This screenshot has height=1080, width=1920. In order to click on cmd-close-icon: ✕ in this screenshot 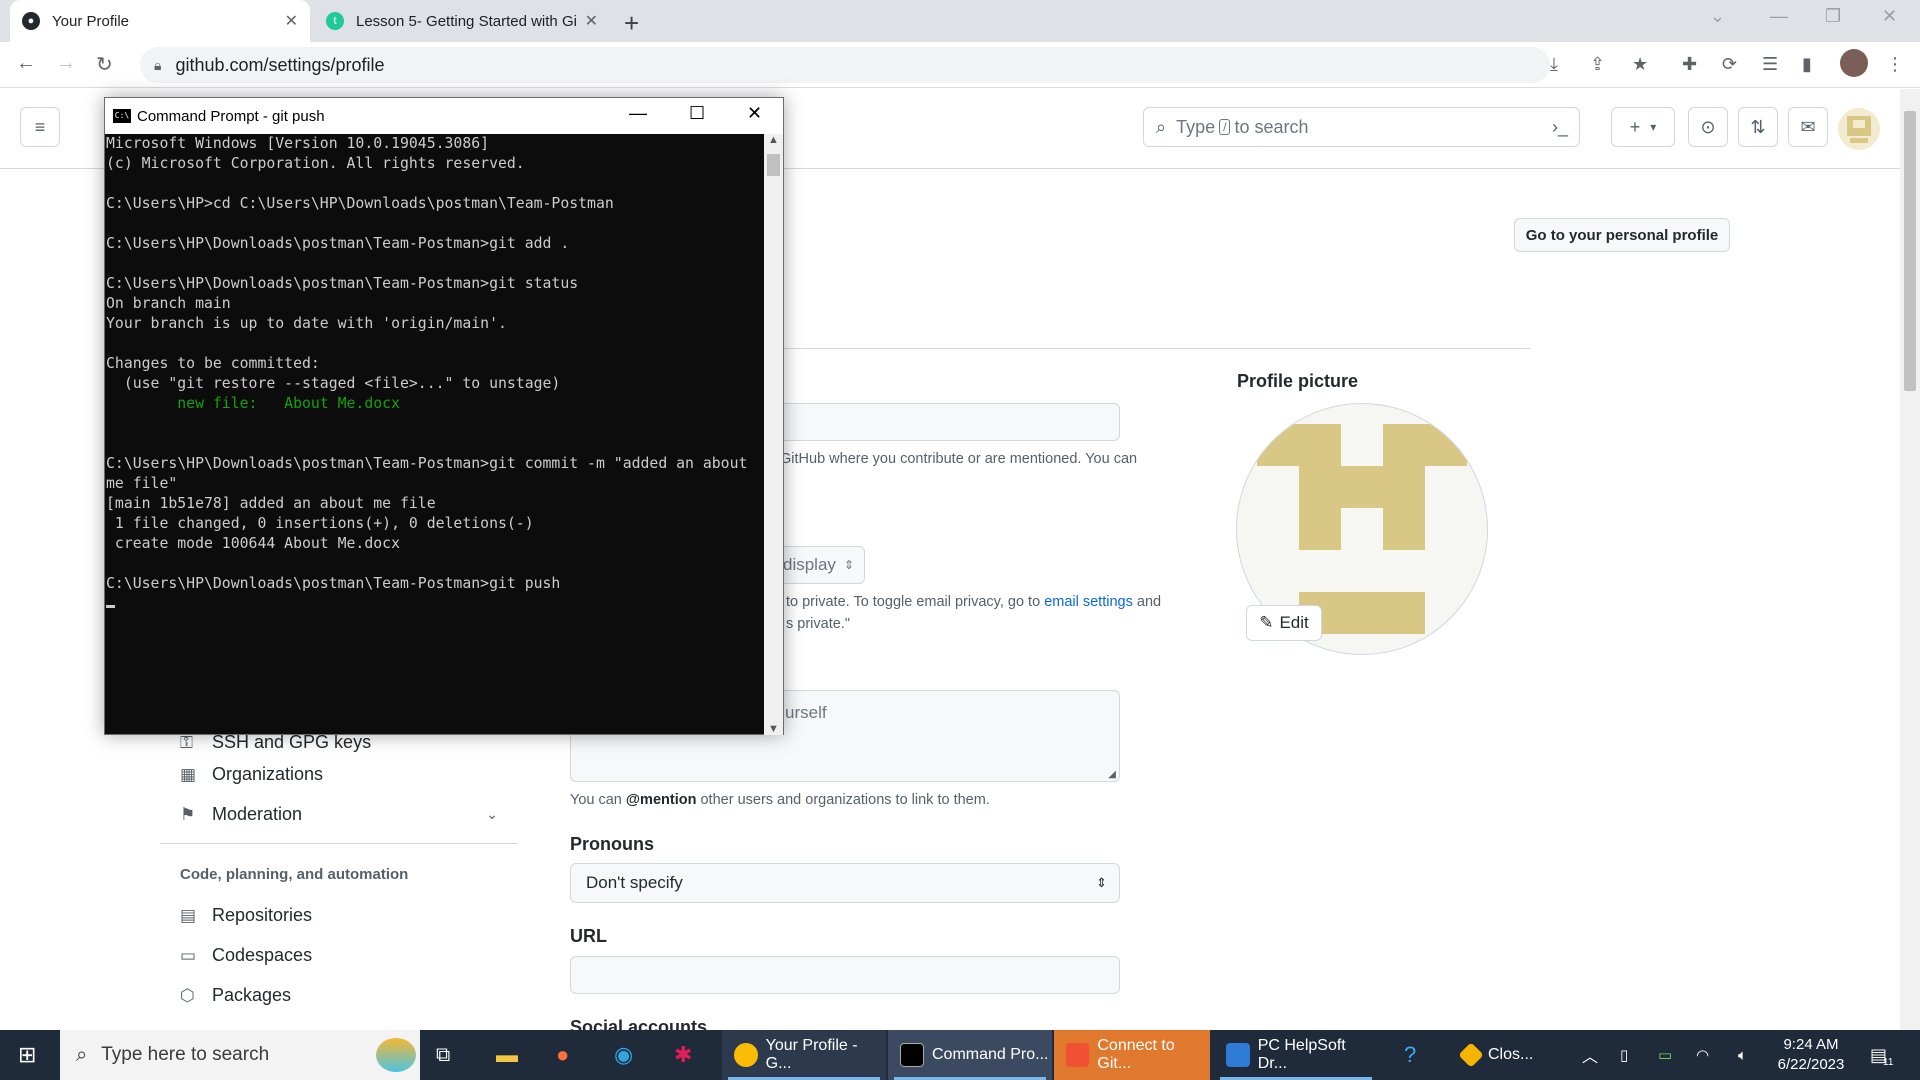, I will do `click(754, 113)`.